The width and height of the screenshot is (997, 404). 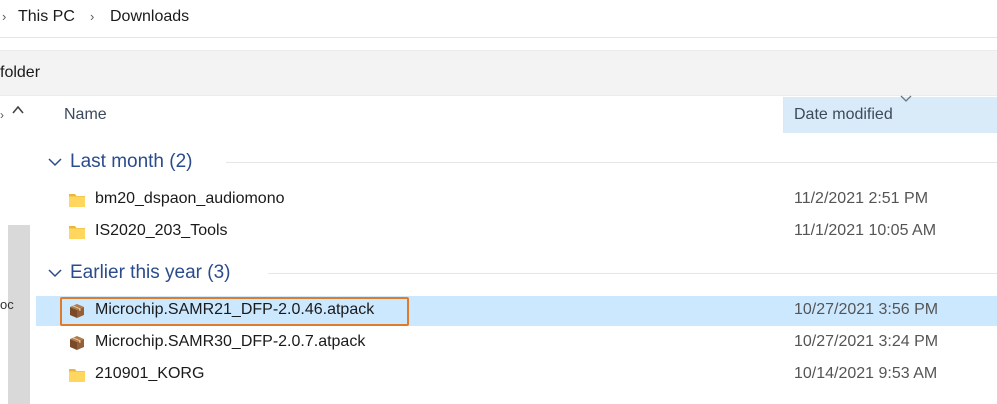 What do you see at coordinates (516, 375) in the screenshot?
I see `list-item: 210901_KORG 10/14/2021 9:53 AM` at bounding box center [516, 375].